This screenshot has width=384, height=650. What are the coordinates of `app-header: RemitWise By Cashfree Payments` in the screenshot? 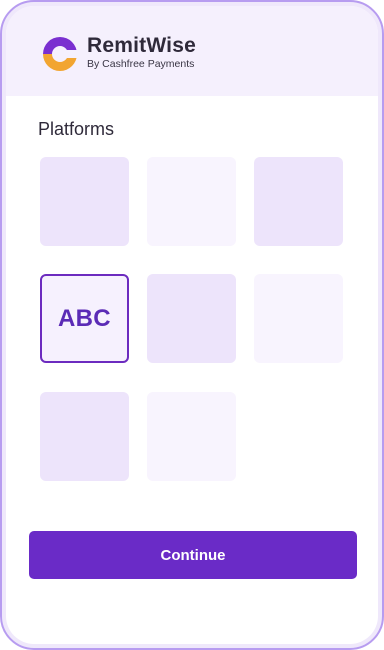 It's located at (192, 51).